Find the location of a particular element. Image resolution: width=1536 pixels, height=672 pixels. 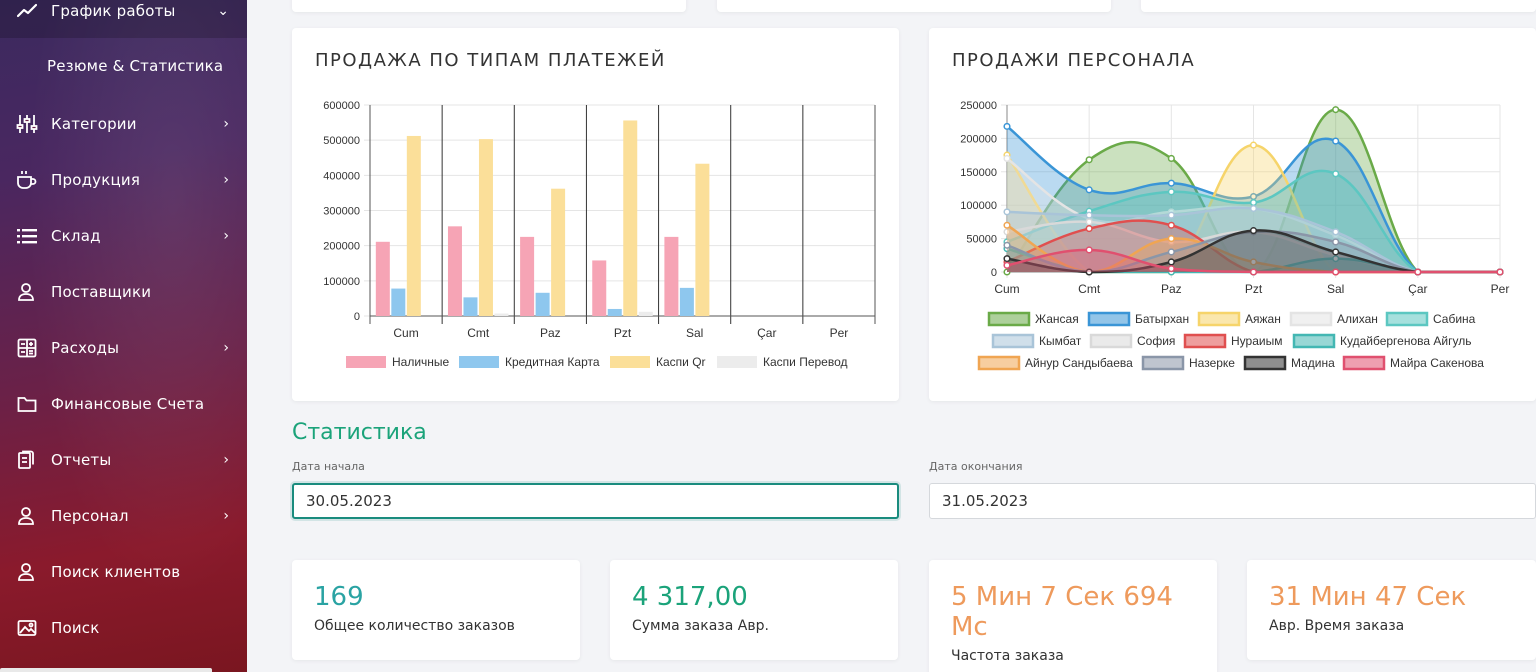

stat-label: Сумма заказа Авр. is located at coordinates (700, 626).